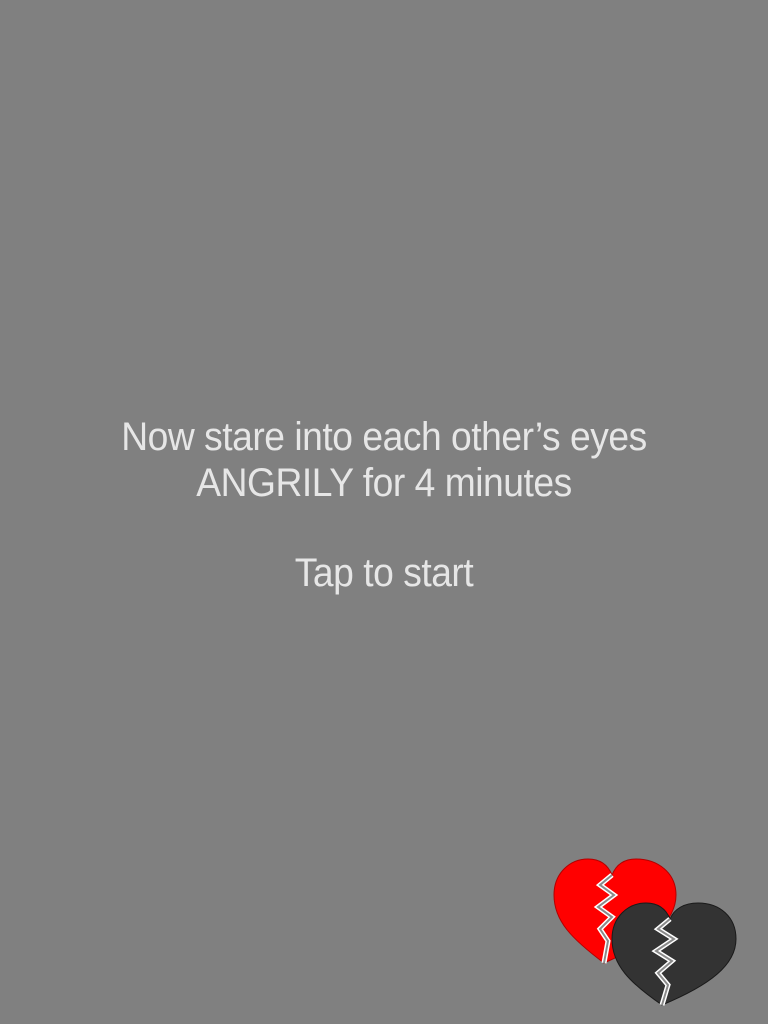  I want to click on tap-to-start-prompt: Tap to start, so click(384, 573).